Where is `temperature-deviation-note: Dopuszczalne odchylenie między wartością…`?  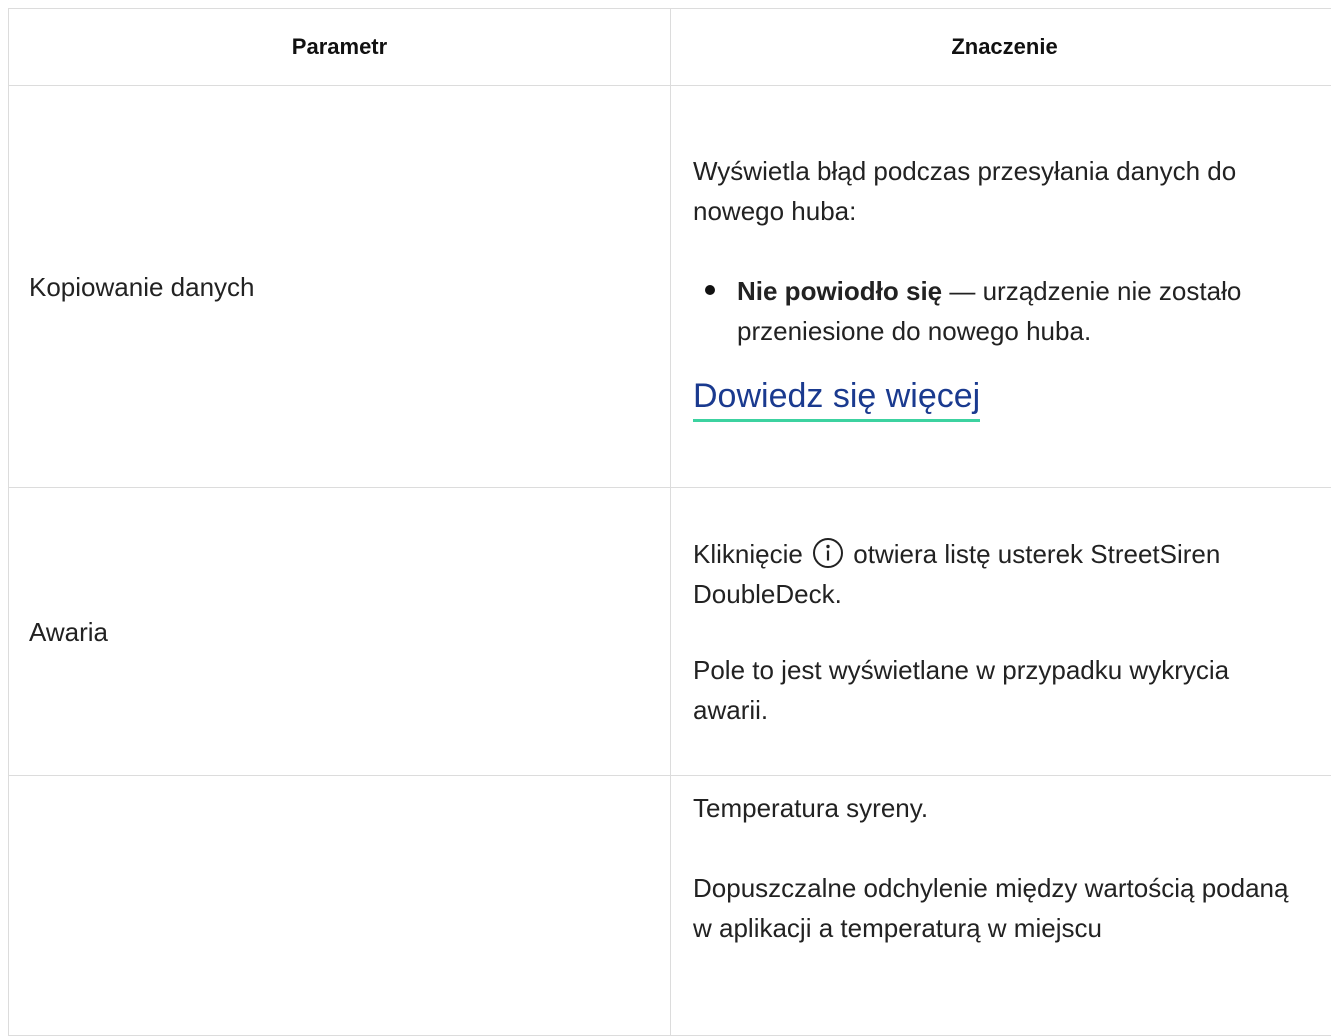 temperature-deviation-note: Dopuszczalne odchylenie między wartością… is located at coordinates (995, 908).